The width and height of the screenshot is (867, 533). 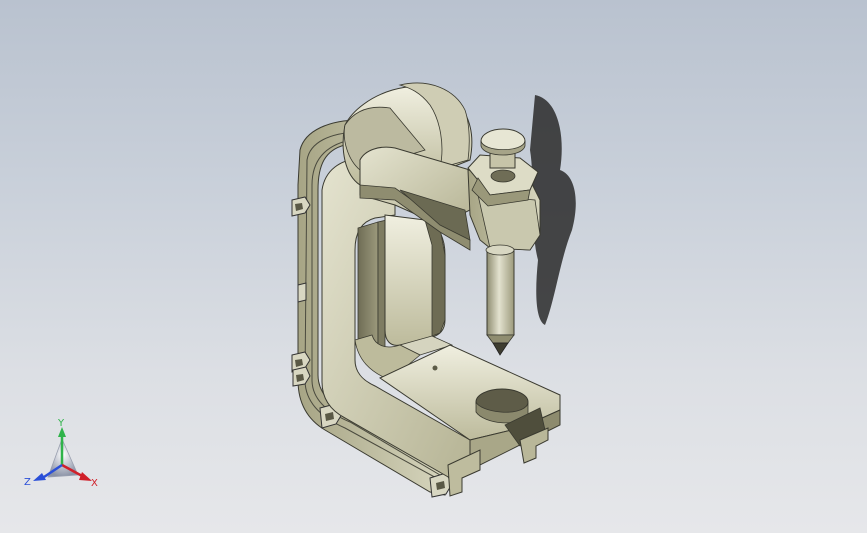 I want to click on orientation-triad: Y X Z, so click(x=65, y=455).